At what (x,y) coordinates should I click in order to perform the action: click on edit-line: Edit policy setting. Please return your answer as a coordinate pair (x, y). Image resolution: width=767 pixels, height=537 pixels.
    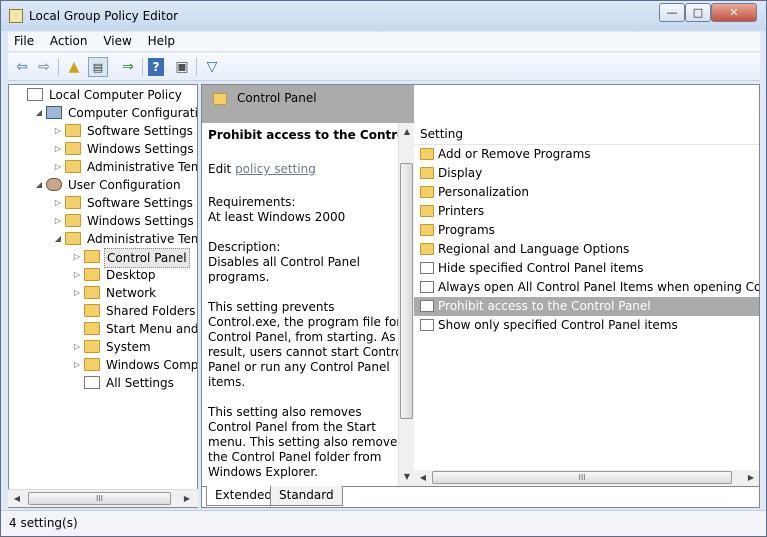
    Looking at the image, I should click on (308, 169).